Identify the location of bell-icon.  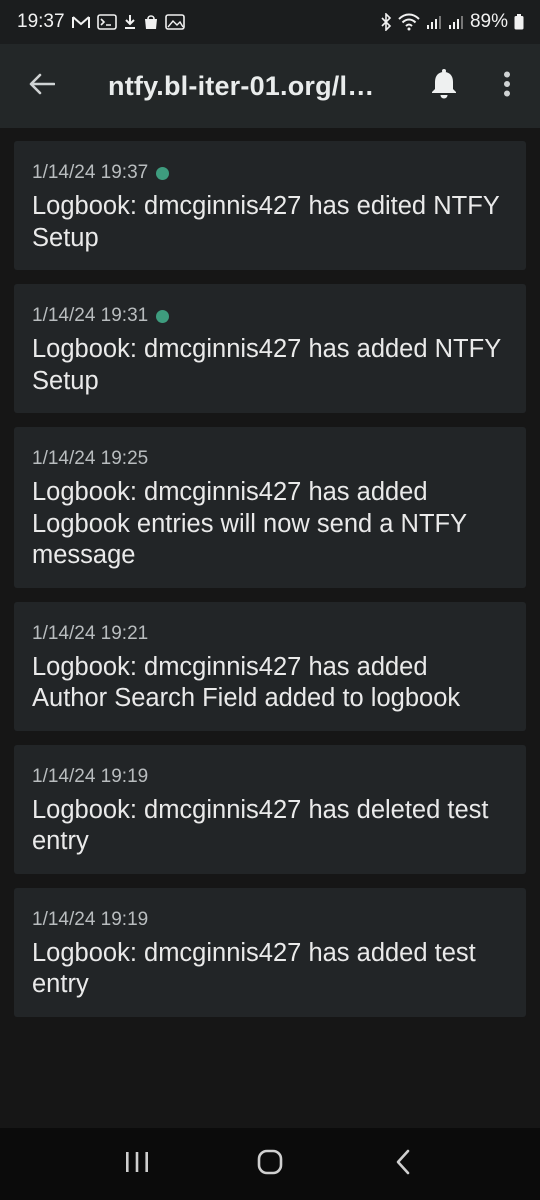
(444, 86).